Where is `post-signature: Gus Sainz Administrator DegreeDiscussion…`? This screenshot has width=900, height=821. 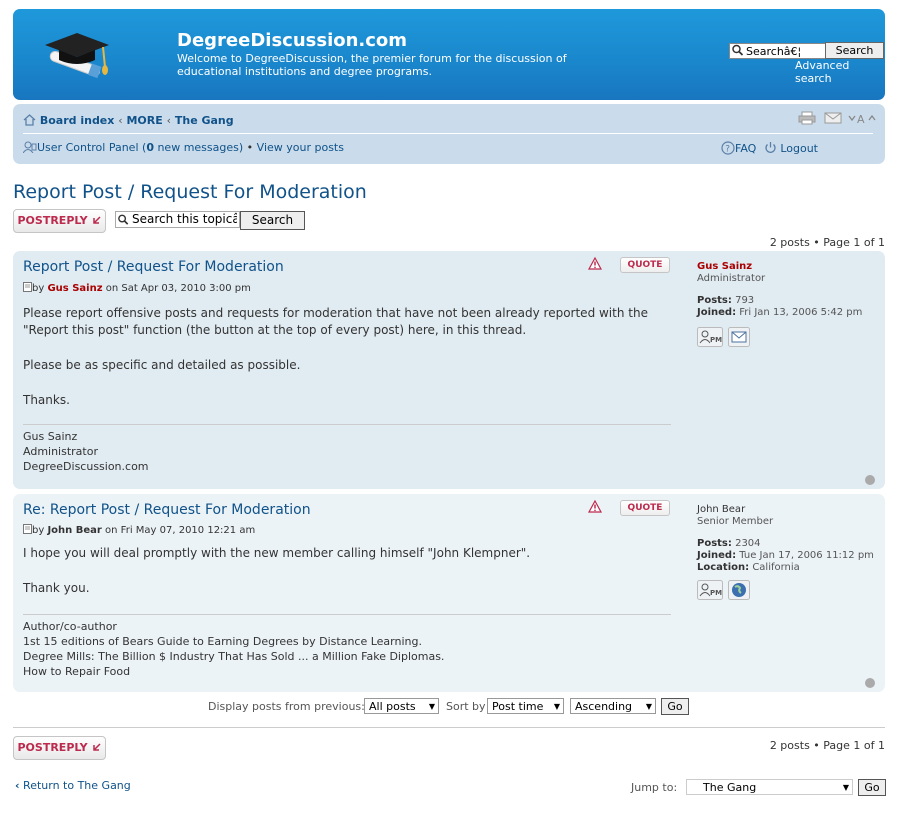 post-signature: Gus Sainz Administrator DegreeDiscussion… is located at coordinates (347, 449).